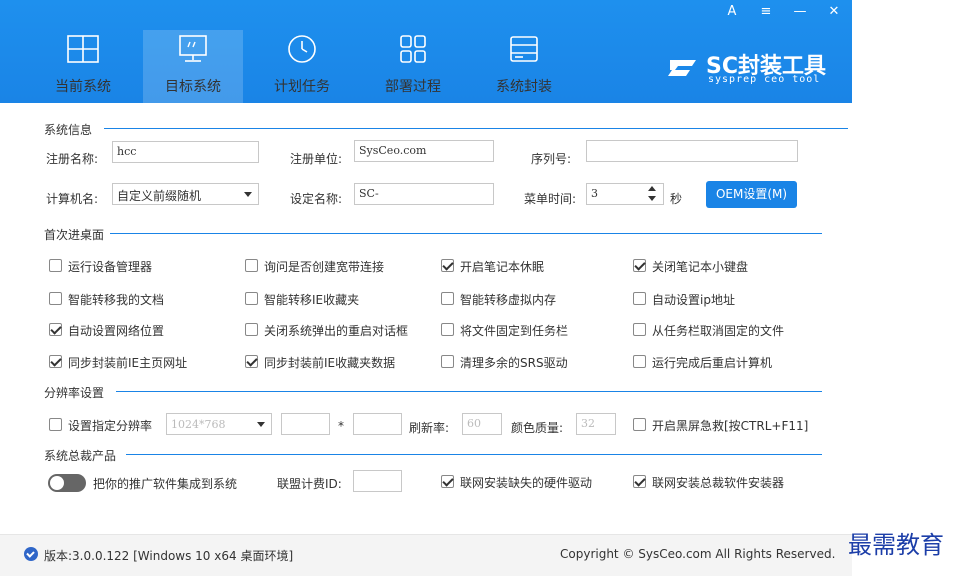 The height and width of the screenshot is (576, 970). Describe the element at coordinates (309, 484) in the screenshot. I see `alliance-id-label: 联盟计费ID:` at that location.